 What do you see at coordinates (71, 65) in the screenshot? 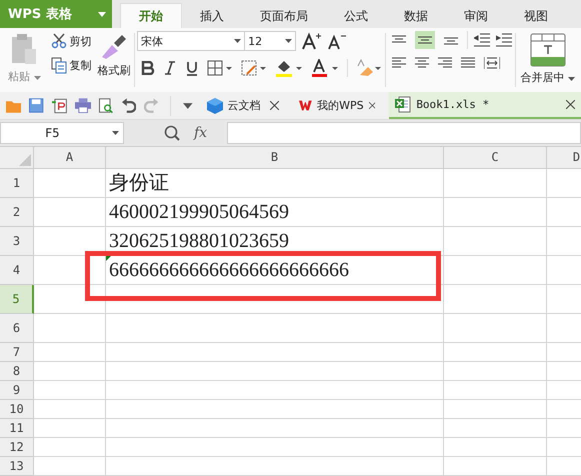
I see `copy-button: 复制` at bounding box center [71, 65].